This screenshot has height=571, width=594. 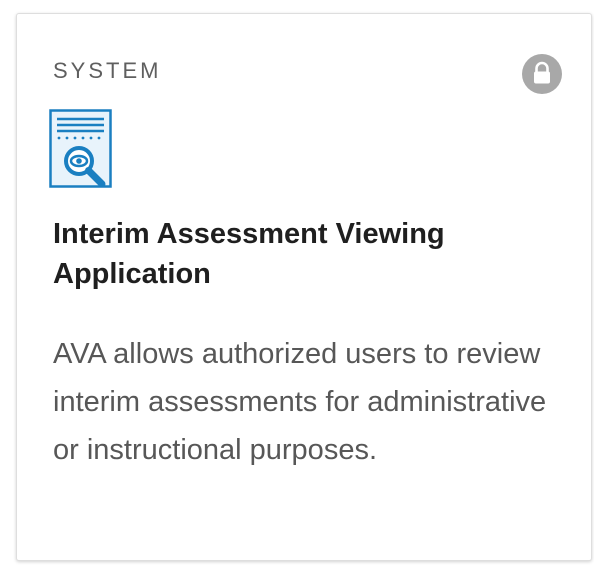 What do you see at coordinates (107, 70) in the screenshot?
I see `card-category: SYSTEM` at bounding box center [107, 70].